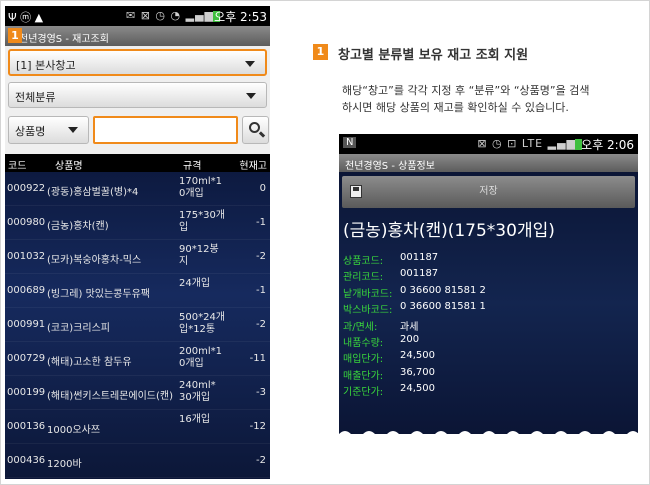 This screenshot has height=485, width=650. What do you see at coordinates (98, 294) in the screenshot?
I see `cell-name: (빙그레) 맛있는콩두유팩` at bounding box center [98, 294].